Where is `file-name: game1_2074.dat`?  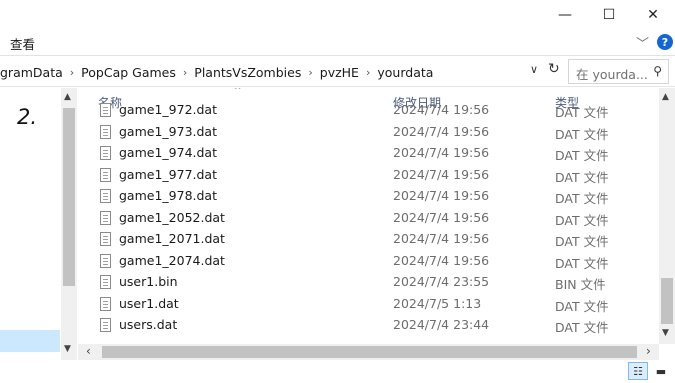 file-name: game1_2074.dat is located at coordinates (172, 260).